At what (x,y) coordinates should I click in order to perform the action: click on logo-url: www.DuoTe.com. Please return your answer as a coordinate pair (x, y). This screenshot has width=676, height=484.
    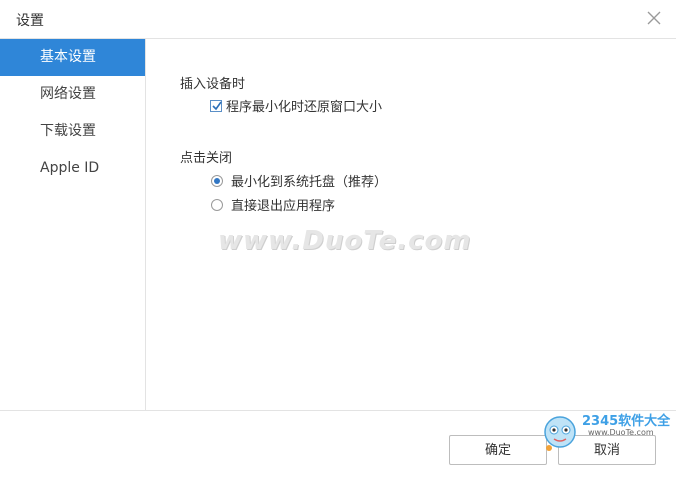
    Looking at the image, I should click on (621, 432).